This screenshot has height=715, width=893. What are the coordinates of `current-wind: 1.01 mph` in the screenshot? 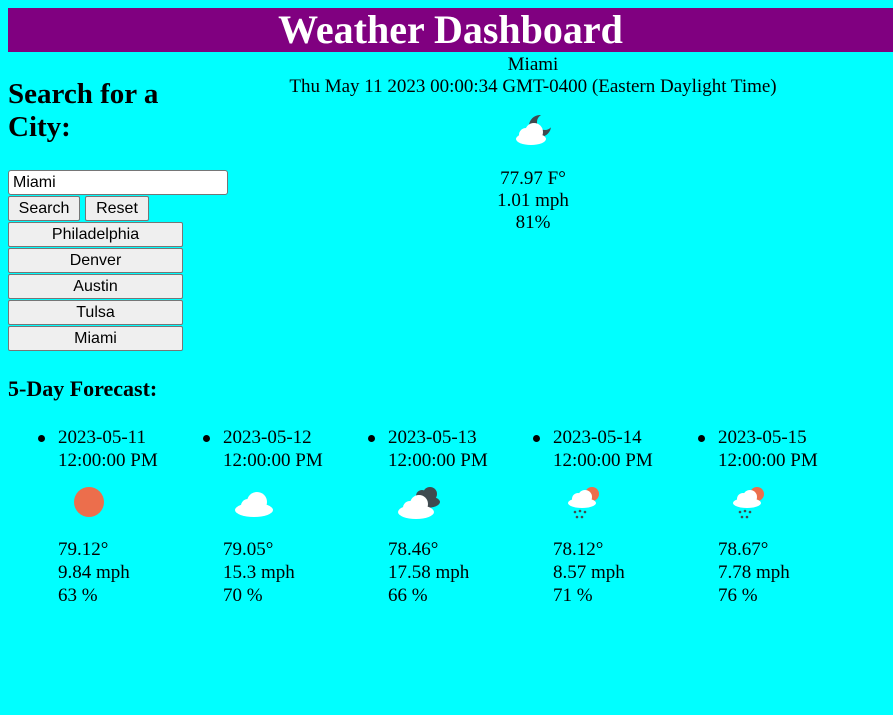 It's located at (533, 200).